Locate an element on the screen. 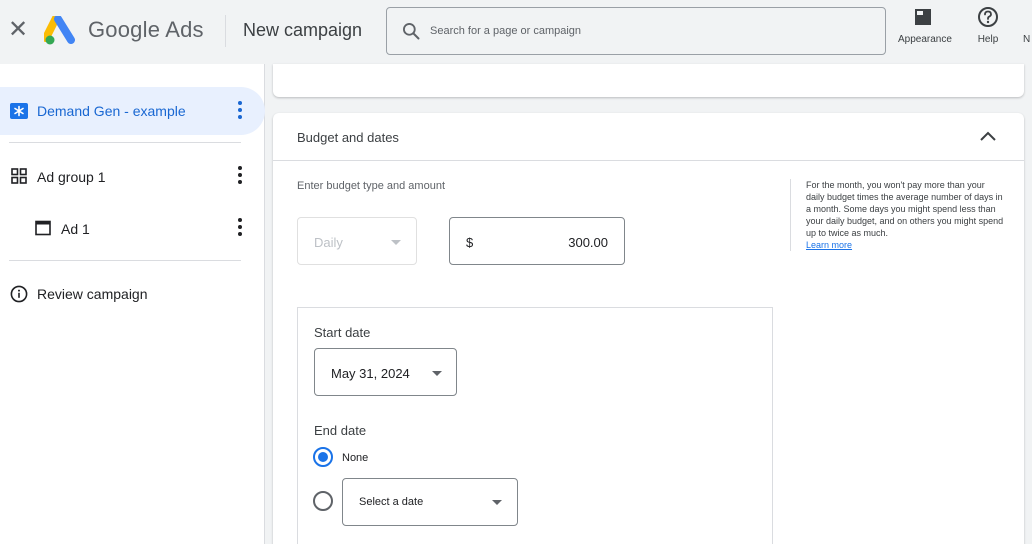 The image size is (1032, 544). end-date-none-label: None is located at coordinates (355, 458).